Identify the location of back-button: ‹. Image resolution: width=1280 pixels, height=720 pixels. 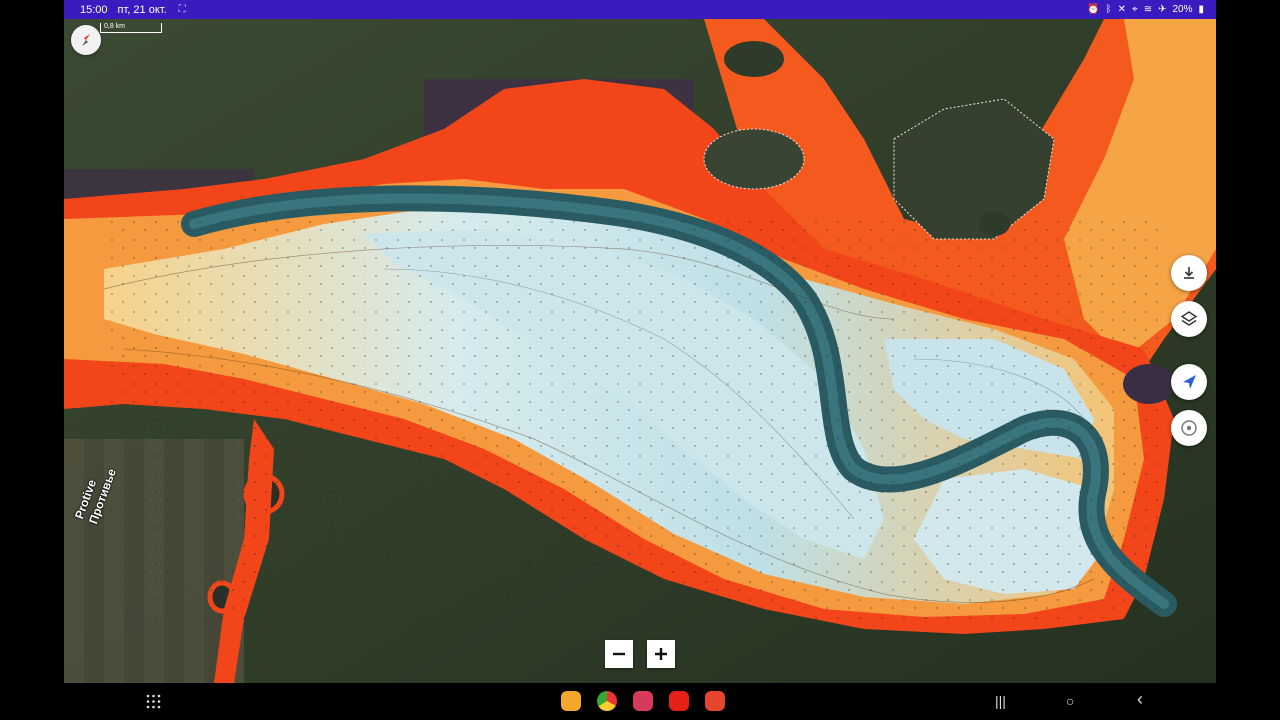
(1140, 699).